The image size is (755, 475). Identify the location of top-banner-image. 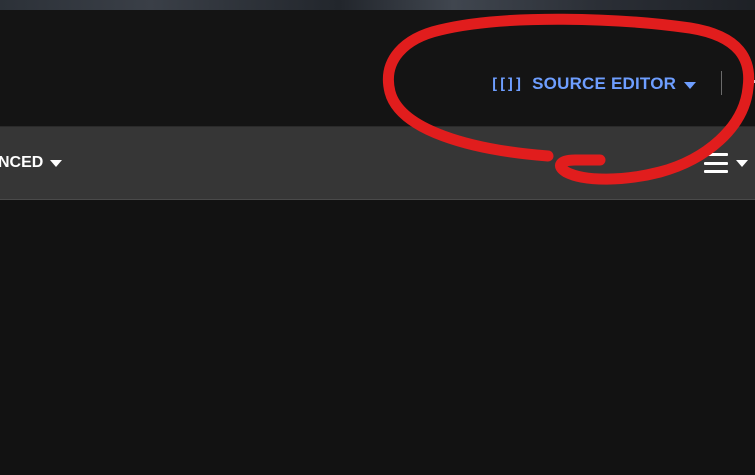
(377, 5).